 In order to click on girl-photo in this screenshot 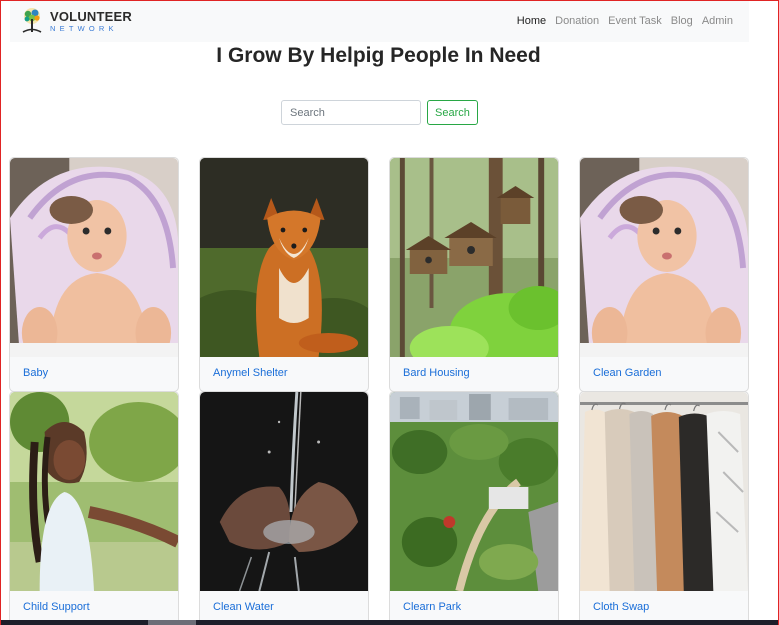, I will do `click(94, 491)`.